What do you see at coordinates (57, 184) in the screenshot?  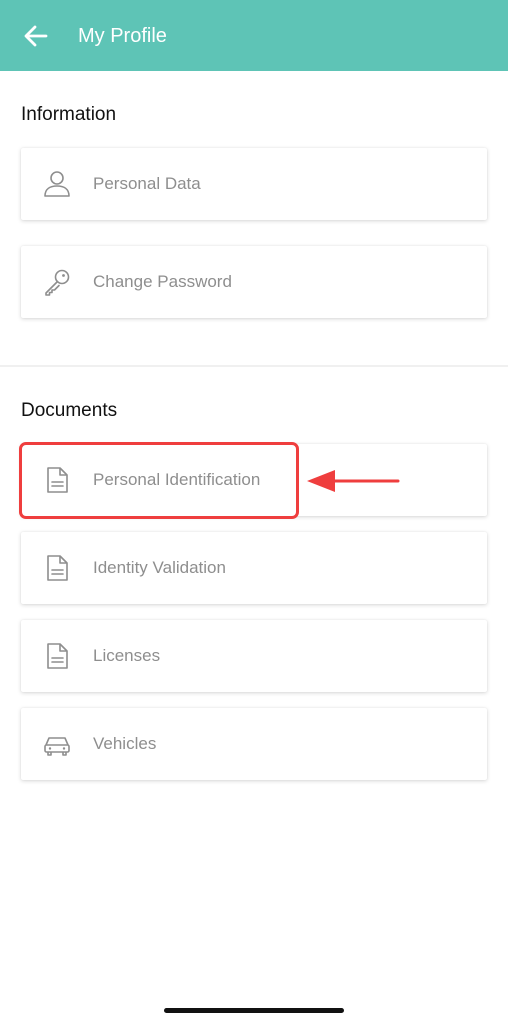 I see `person-icon` at bounding box center [57, 184].